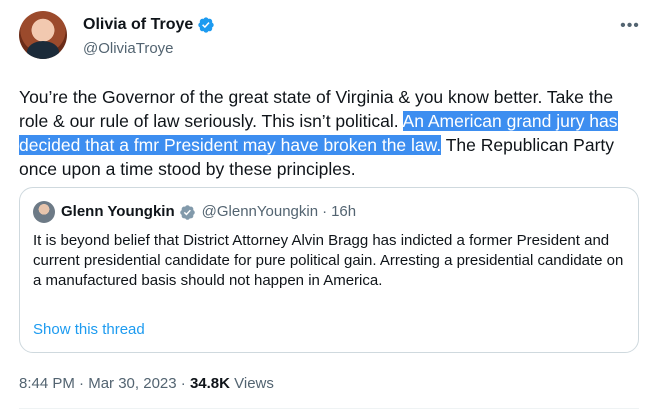 This screenshot has height=412, width=655. Describe the element at coordinates (138, 25) in the screenshot. I see `author-name-text: Olivia of Troye` at that location.